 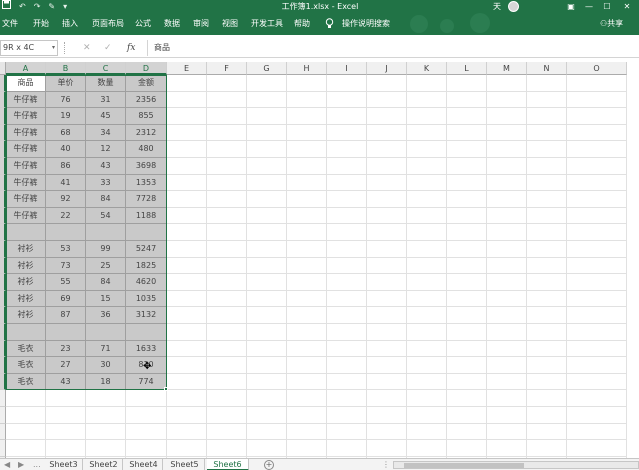 I want to click on tab-data: 数据, so click(x=172, y=24).